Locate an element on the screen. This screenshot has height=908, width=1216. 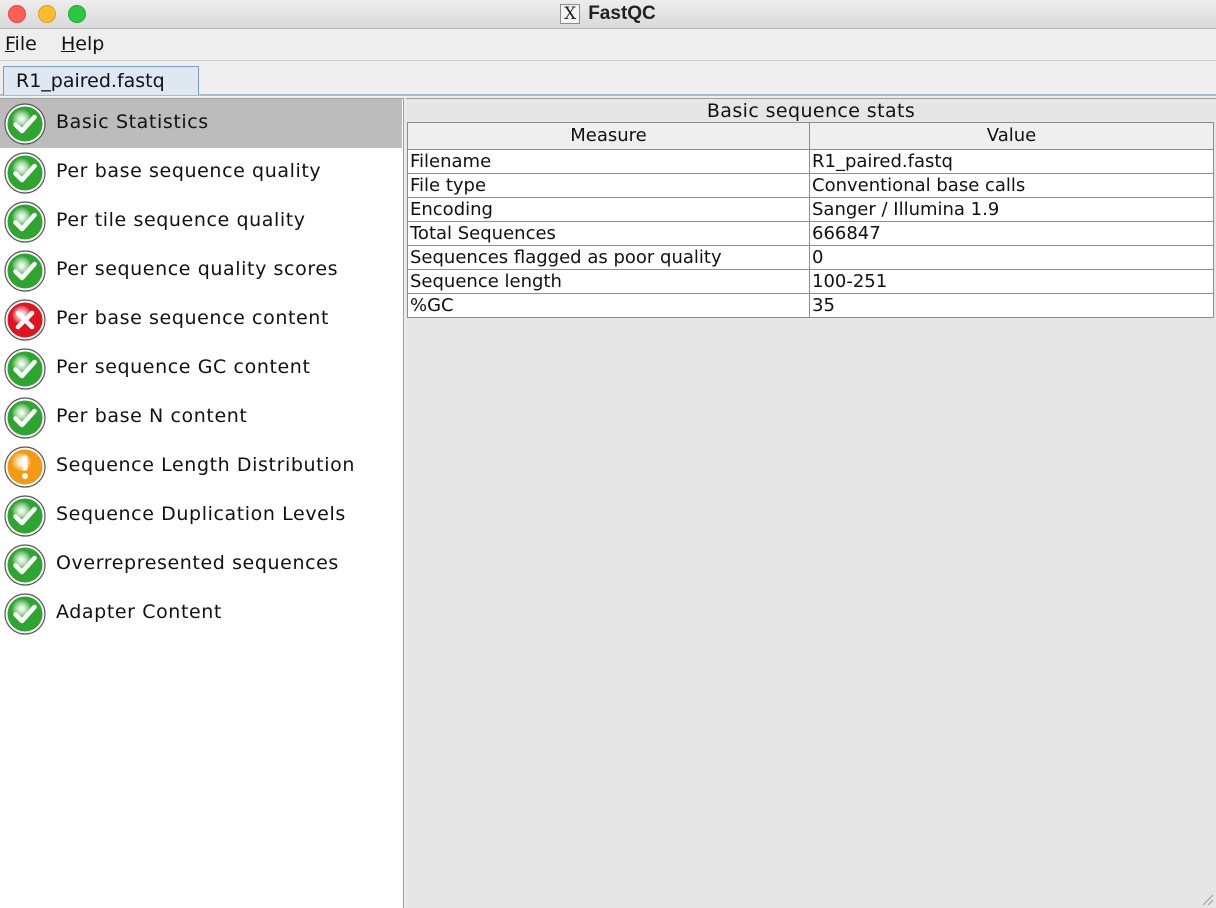
stats-header-row: Measure Value is located at coordinates (810, 136).